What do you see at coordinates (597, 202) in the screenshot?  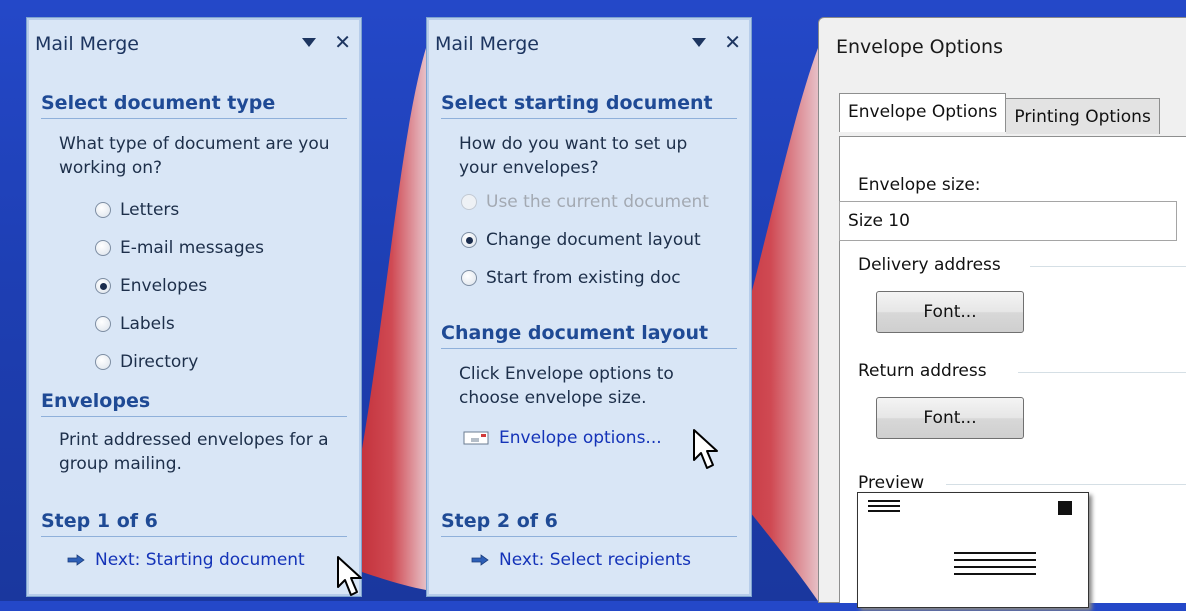 I see `radio-label: Use the current document` at bounding box center [597, 202].